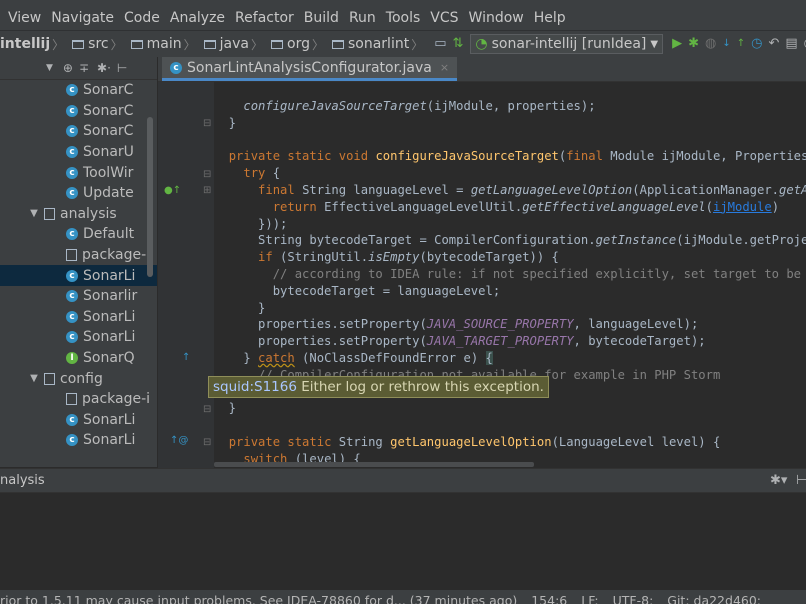  What do you see at coordinates (791, 44) in the screenshot?
I see `structure-icon: ▤` at bounding box center [791, 44].